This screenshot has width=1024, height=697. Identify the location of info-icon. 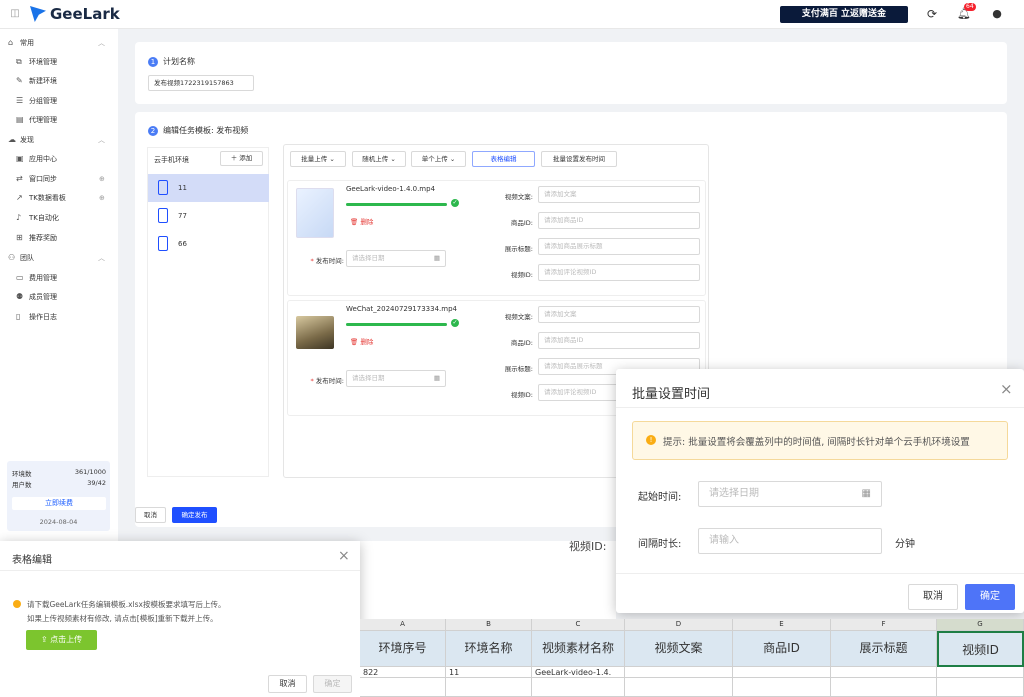
(17, 604).